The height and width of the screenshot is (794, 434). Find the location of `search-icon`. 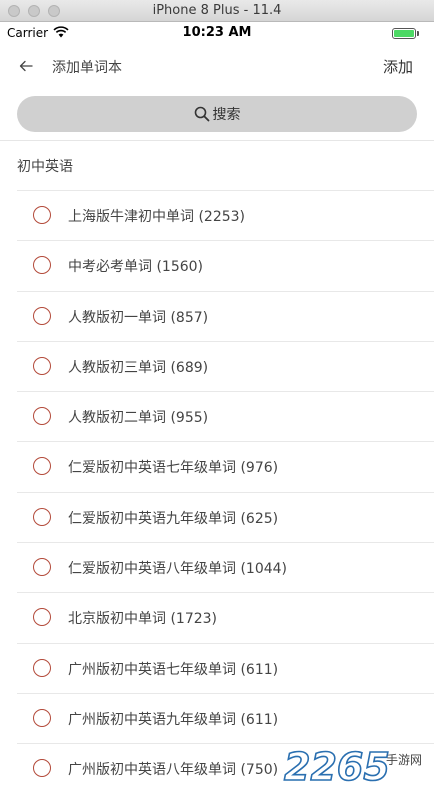

search-icon is located at coordinates (201, 114).